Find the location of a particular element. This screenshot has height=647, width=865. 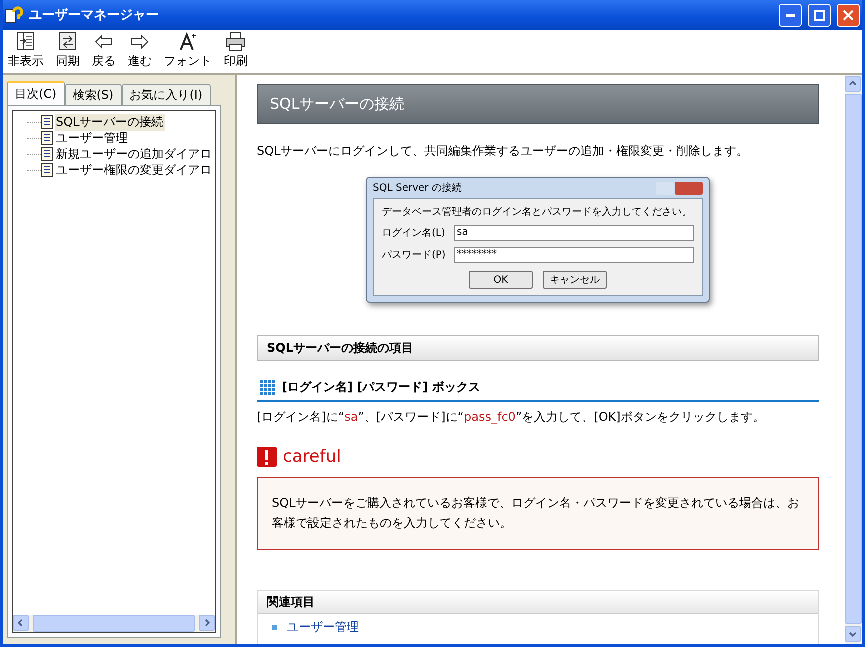

scroll-right-icon is located at coordinates (207, 623).